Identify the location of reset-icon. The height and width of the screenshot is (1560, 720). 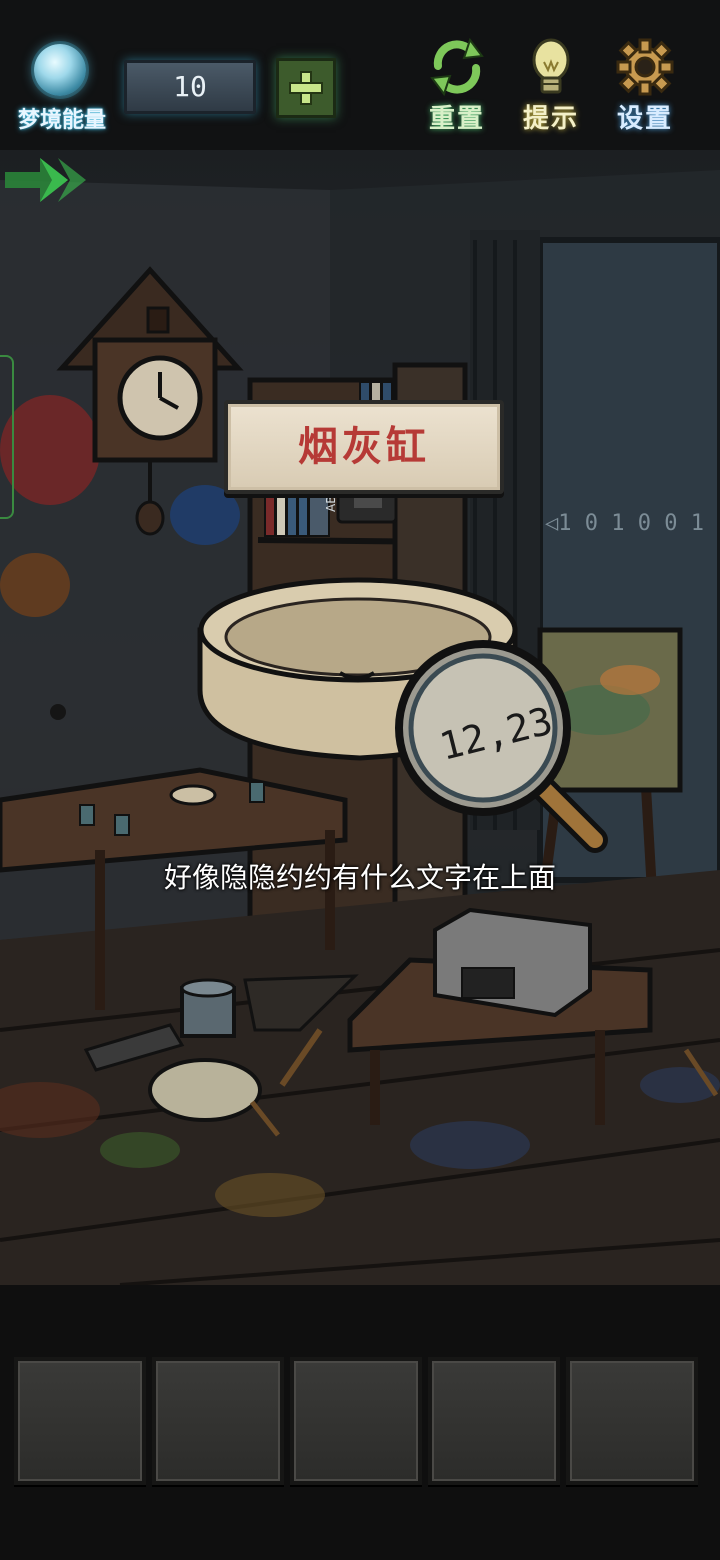
(457, 67).